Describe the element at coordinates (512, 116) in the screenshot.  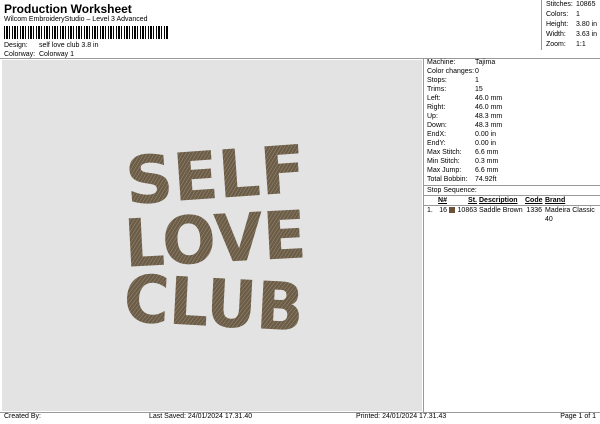
I see `info-row: Up: 48.3 mm` at that location.